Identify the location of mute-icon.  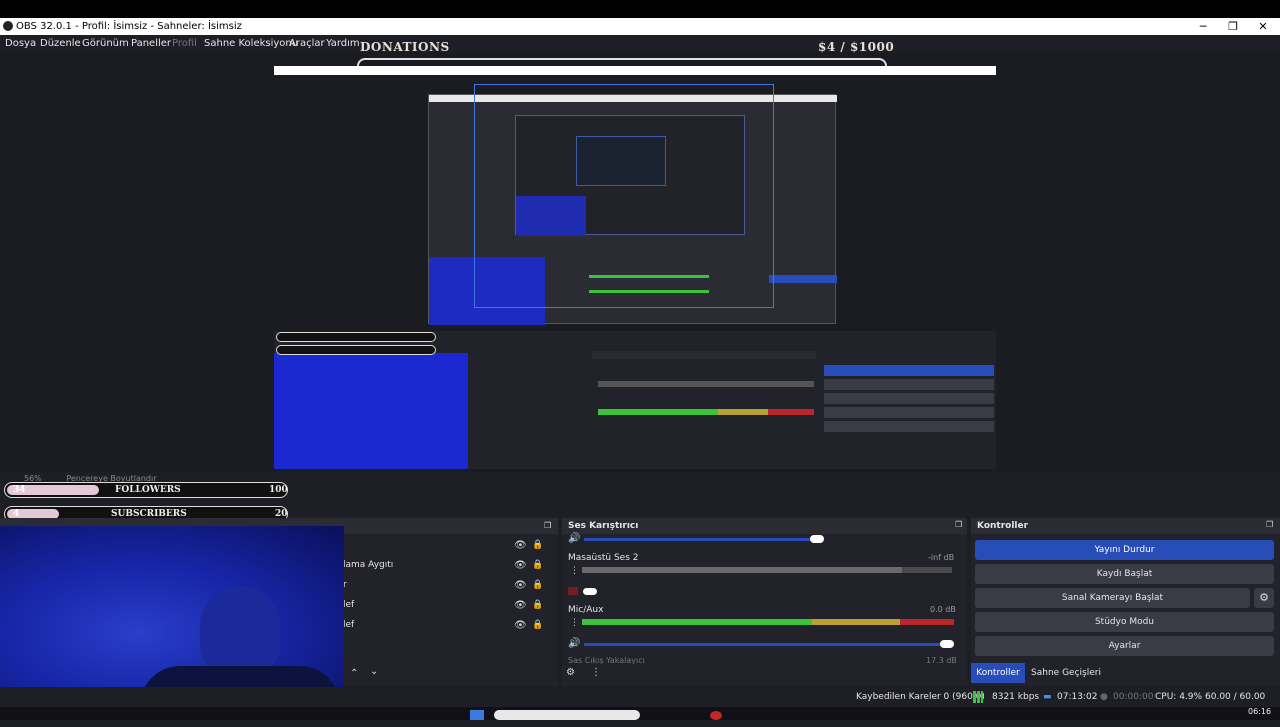
(573, 591).